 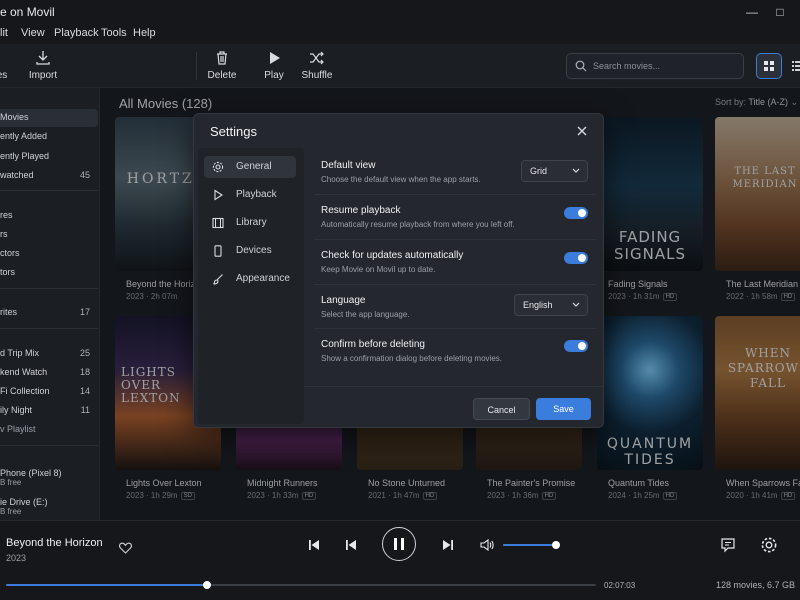 What do you see at coordinates (218, 279) in the screenshot?
I see `brush-icon` at bounding box center [218, 279].